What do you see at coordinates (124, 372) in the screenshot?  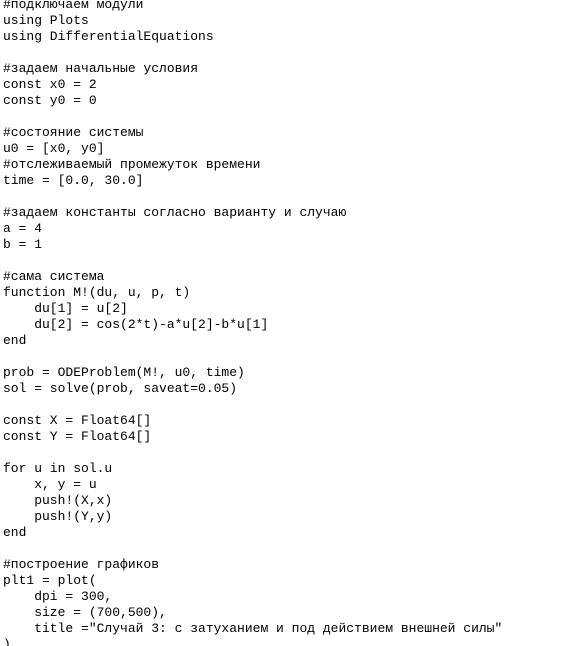 I see `code-line: prob = ODEProblem(M!, u0, time)` at bounding box center [124, 372].